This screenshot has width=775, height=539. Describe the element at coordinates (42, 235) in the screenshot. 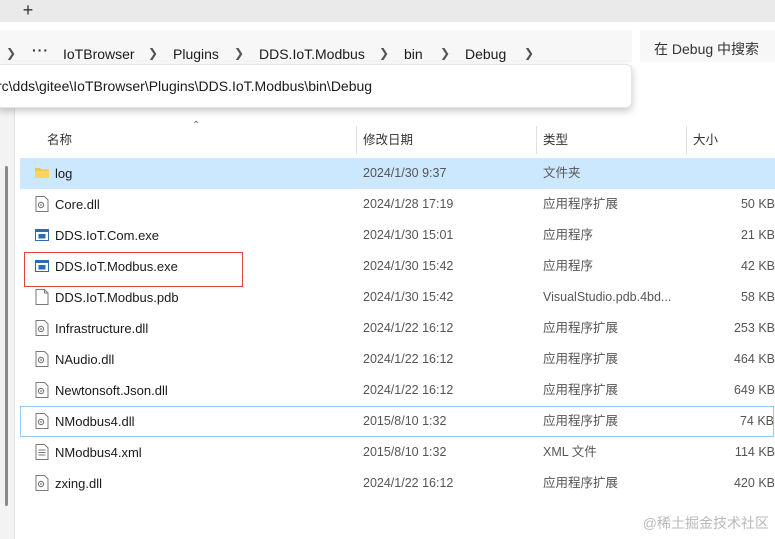

I see `exe-file-icon` at that location.